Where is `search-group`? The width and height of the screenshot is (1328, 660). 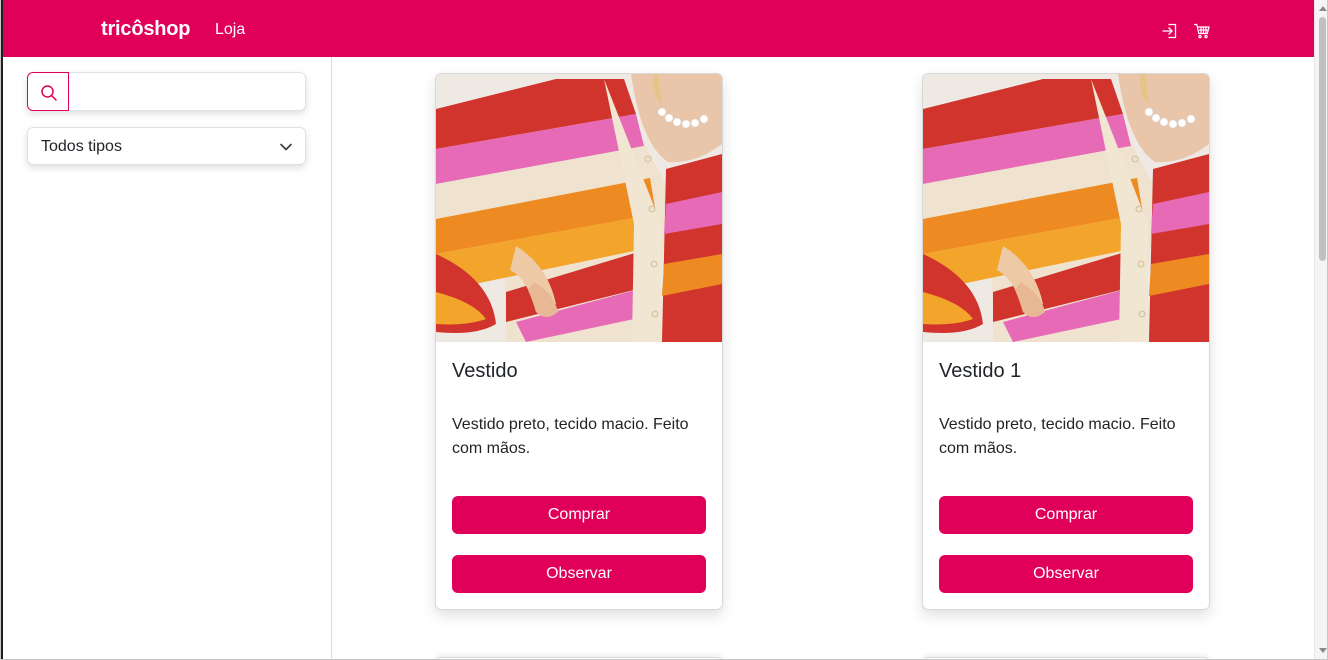
search-group is located at coordinates (166, 91).